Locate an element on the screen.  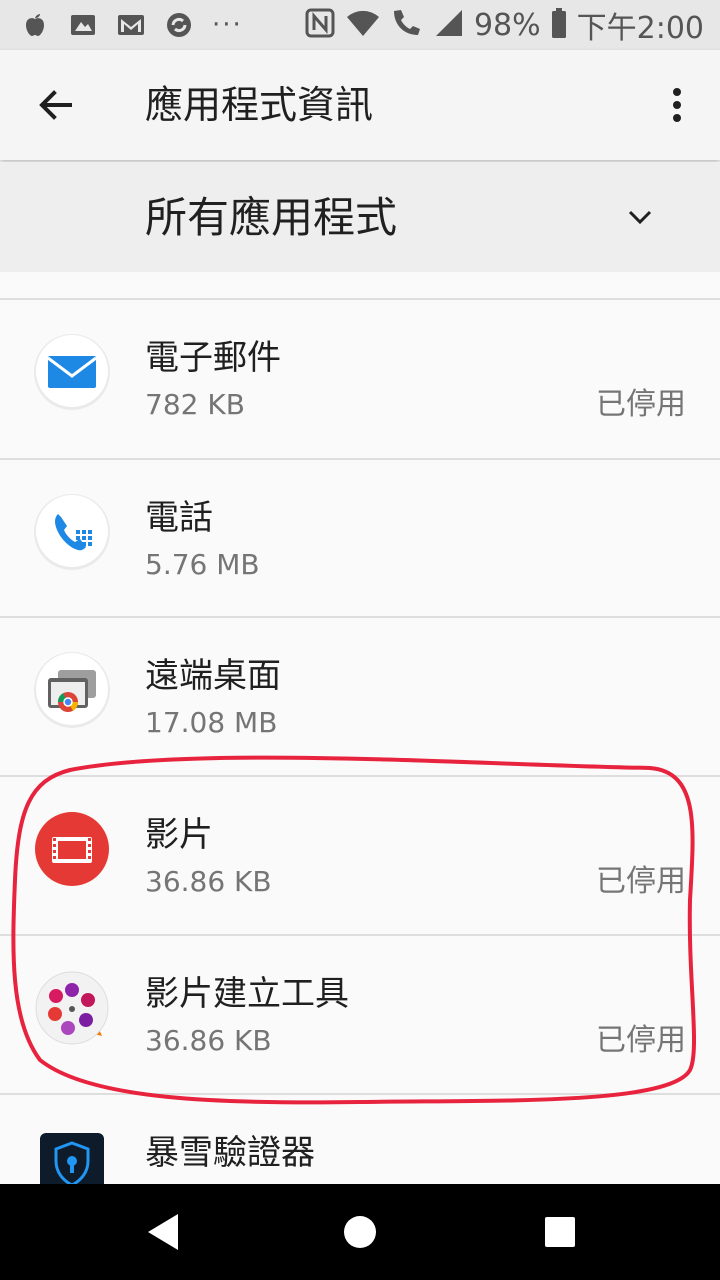
app-row-movie-creator: 影片建立工具 36.86 KB 已停用 is located at coordinates (360, 1015).